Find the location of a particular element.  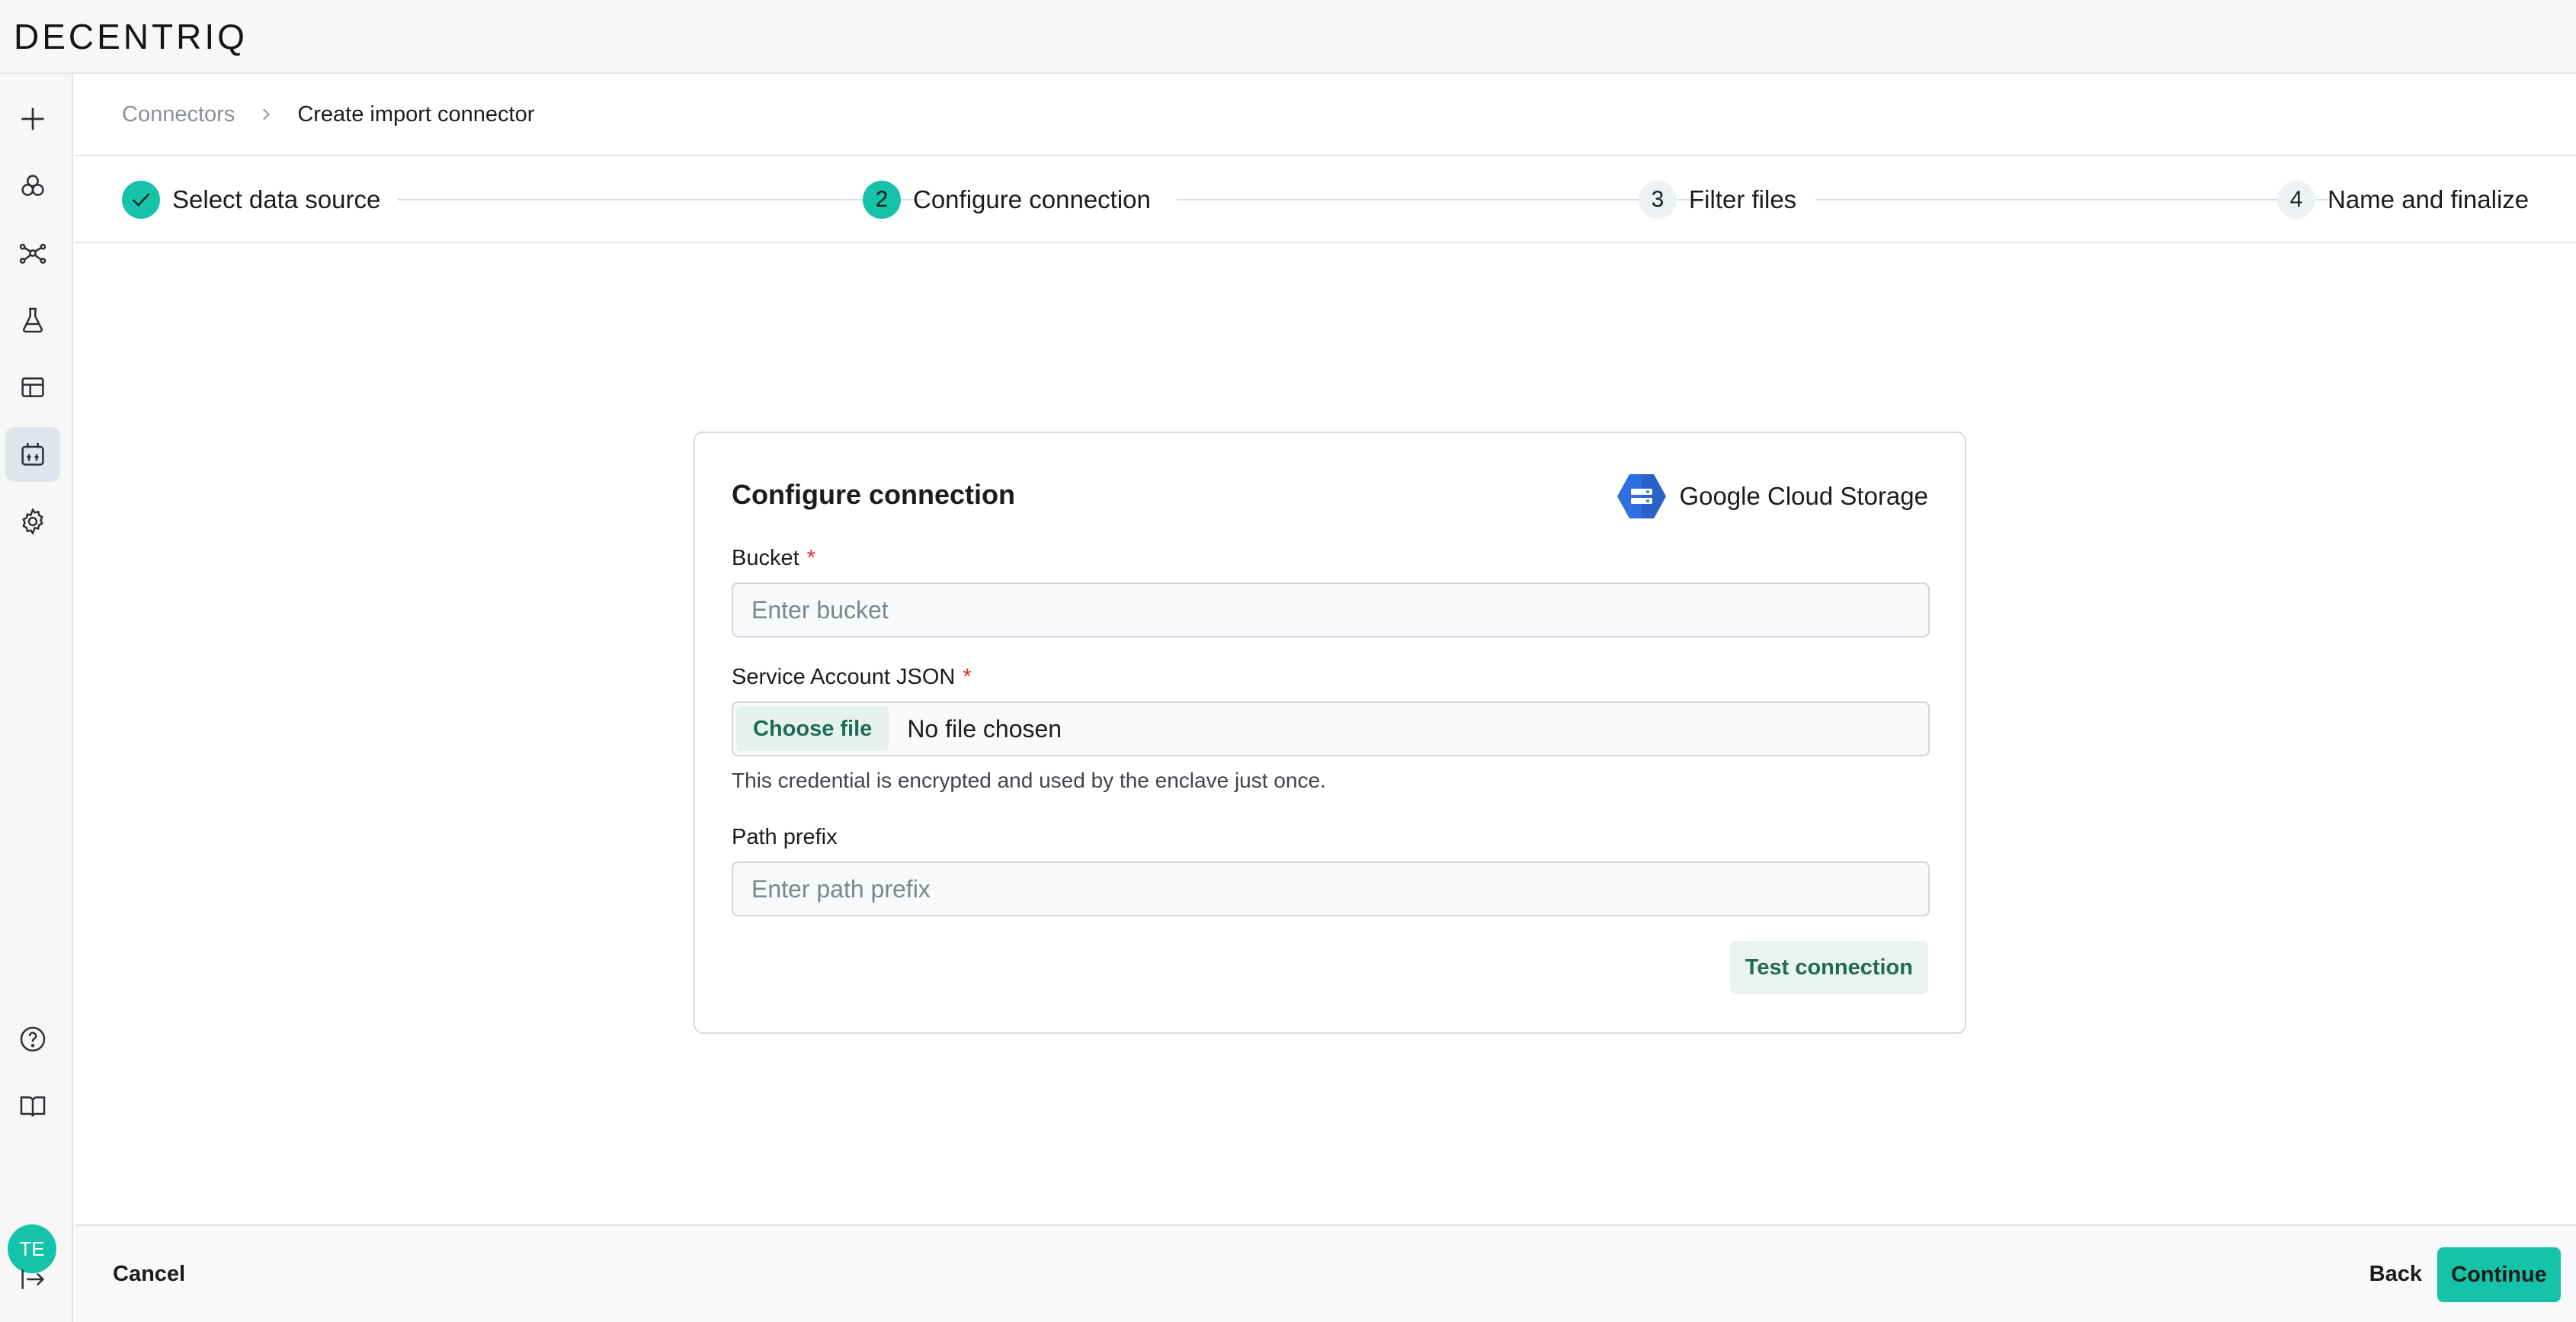

step-label: Filter files is located at coordinates (1743, 199).